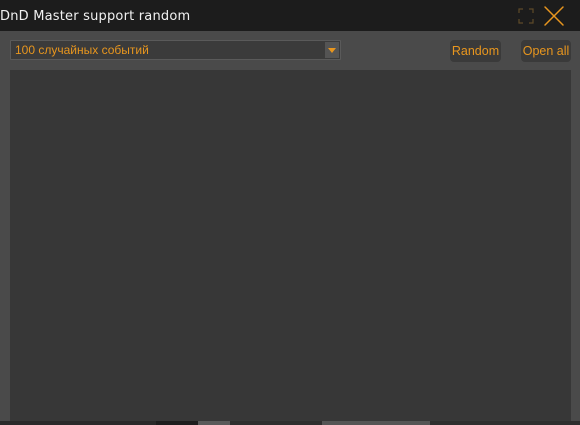 The image size is (580, 425). I want to click on events-dropdown: 100 случайных событий, so click(175, 50).